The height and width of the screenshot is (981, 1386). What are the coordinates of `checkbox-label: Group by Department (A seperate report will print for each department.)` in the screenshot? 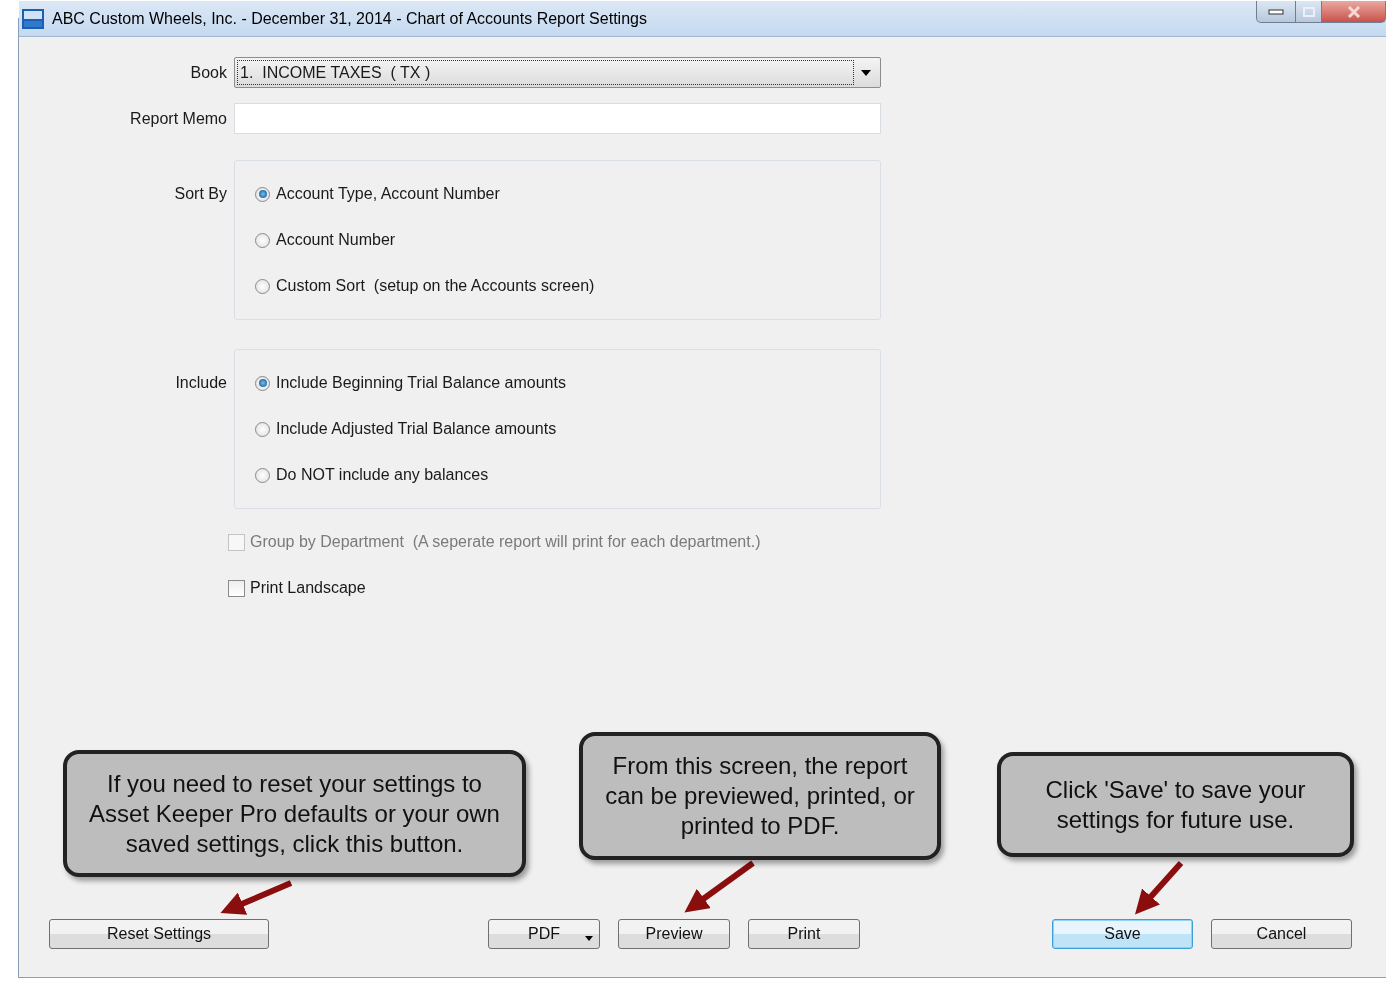 It's located at (505, 542).